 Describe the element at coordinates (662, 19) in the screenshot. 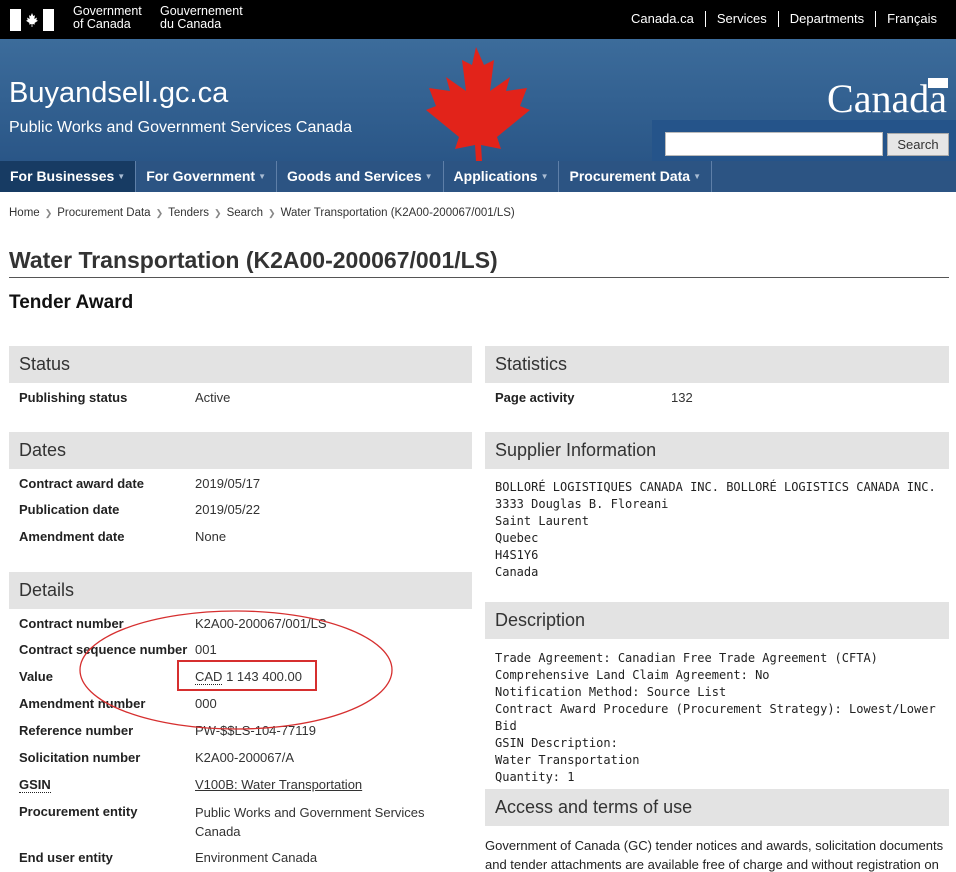

I see `link-canada-ca: Canada.ca` at that location.